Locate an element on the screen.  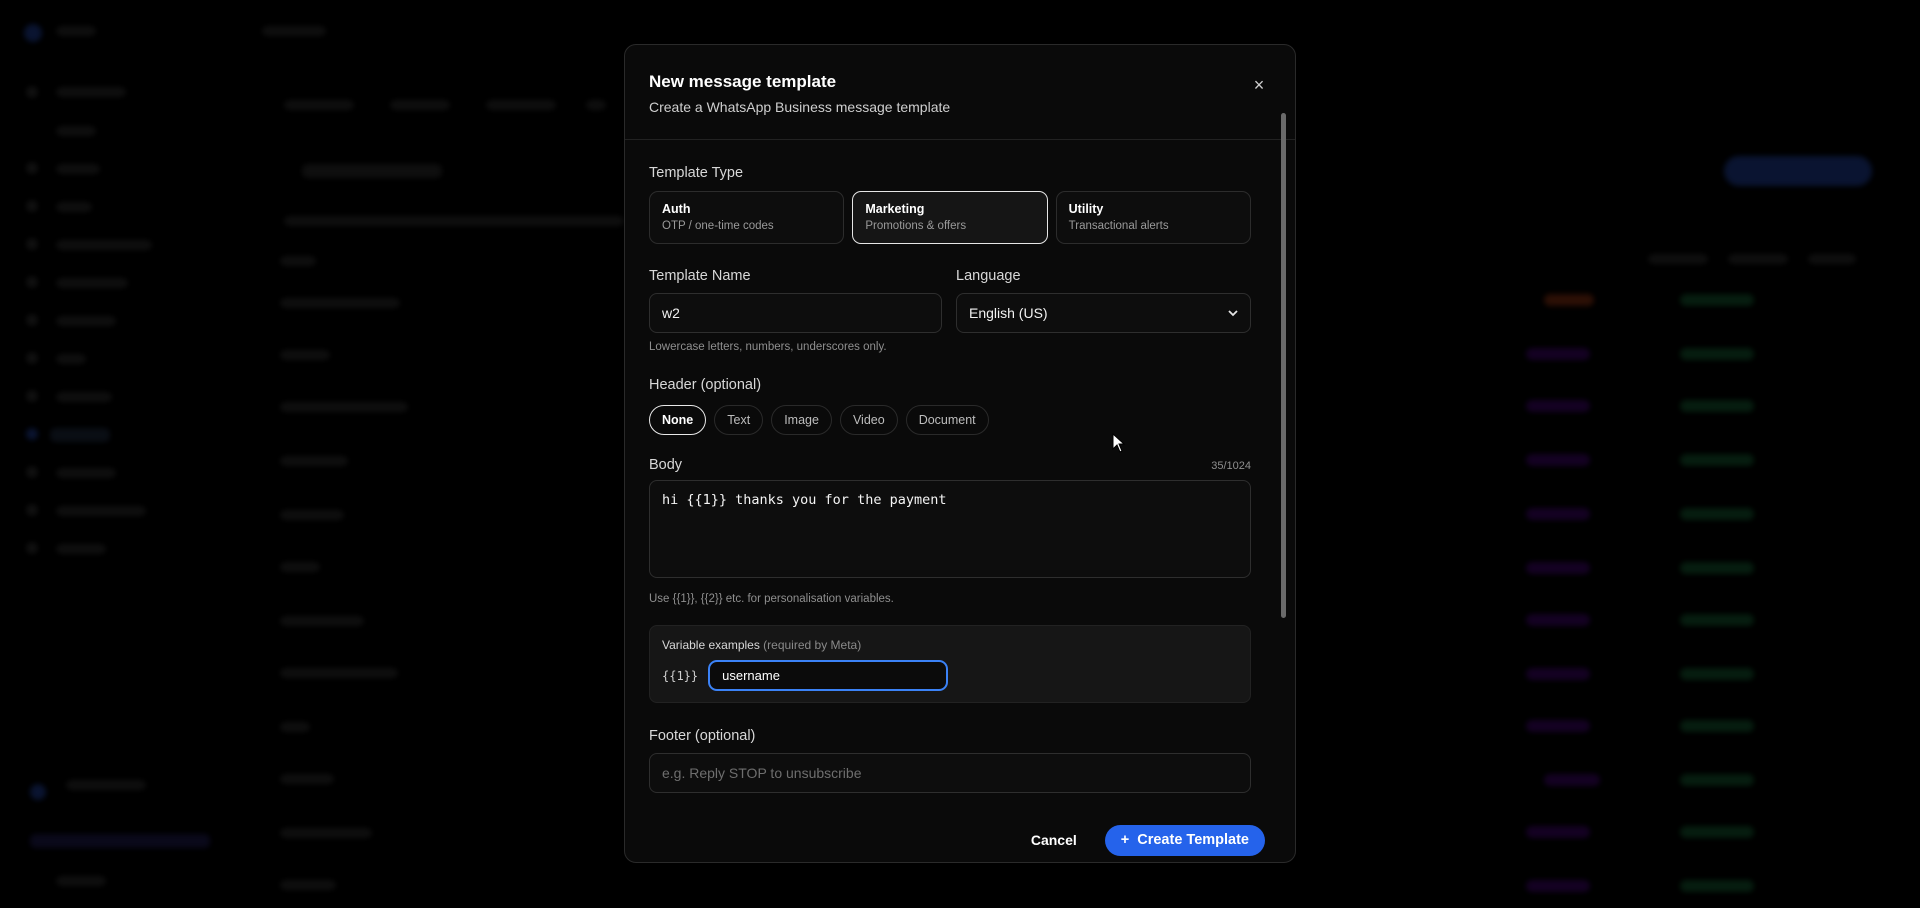
body-char-counter: 35/1024 is located at coordinates (1231, 466).